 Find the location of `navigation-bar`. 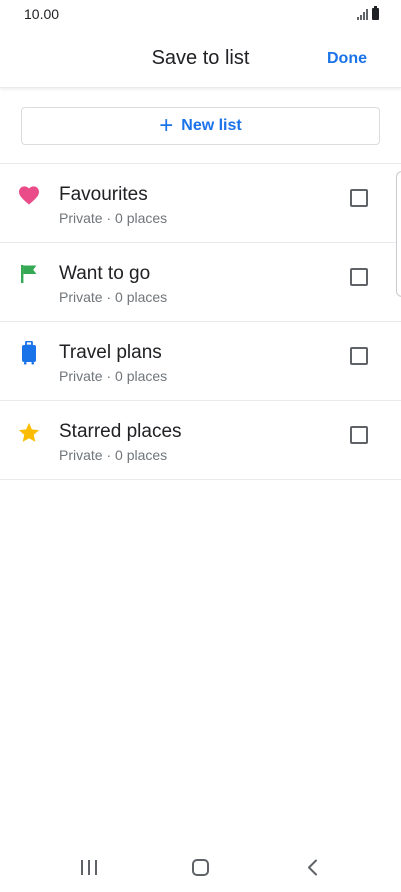

navigation-bar is located at coordinates (200, 870).